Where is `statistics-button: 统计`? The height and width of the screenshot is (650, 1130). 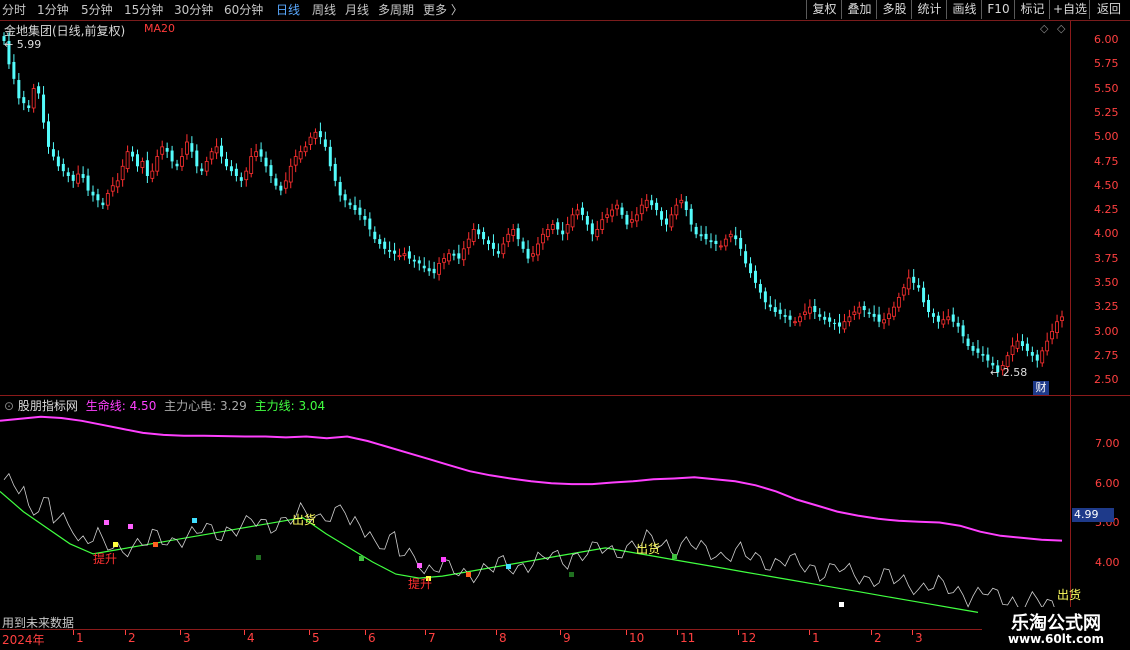 statistics-button: 统计 is located at coordinates (929, 9).